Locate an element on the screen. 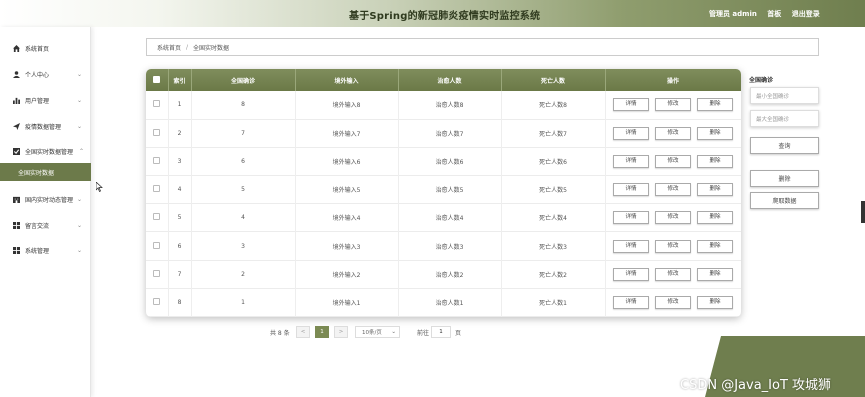  grid-icon is located at coordinates (16, 225).